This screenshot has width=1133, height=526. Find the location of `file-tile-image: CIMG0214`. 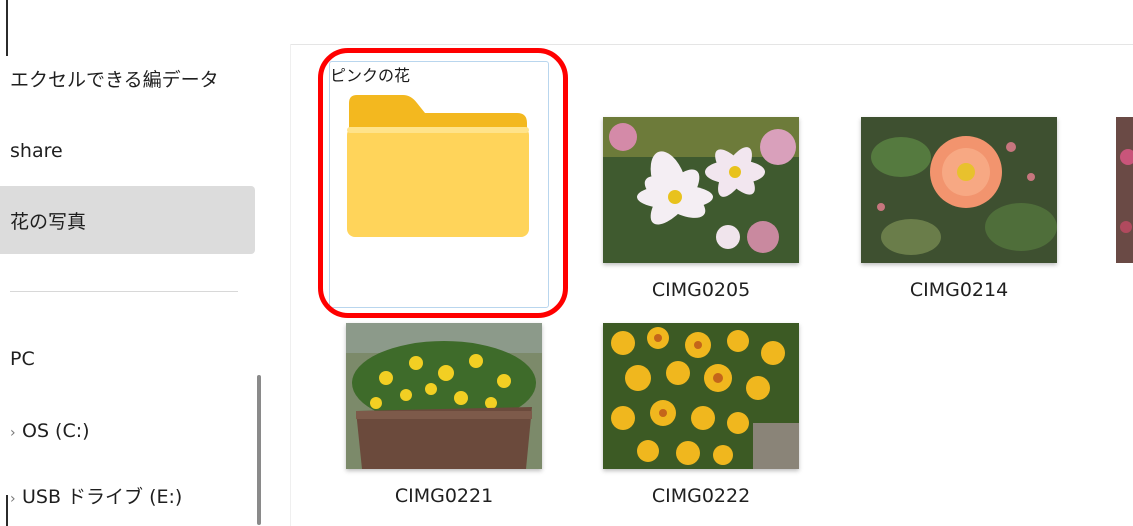

file-tile-image: CIMG0214 is located at coordinates (959, 217).